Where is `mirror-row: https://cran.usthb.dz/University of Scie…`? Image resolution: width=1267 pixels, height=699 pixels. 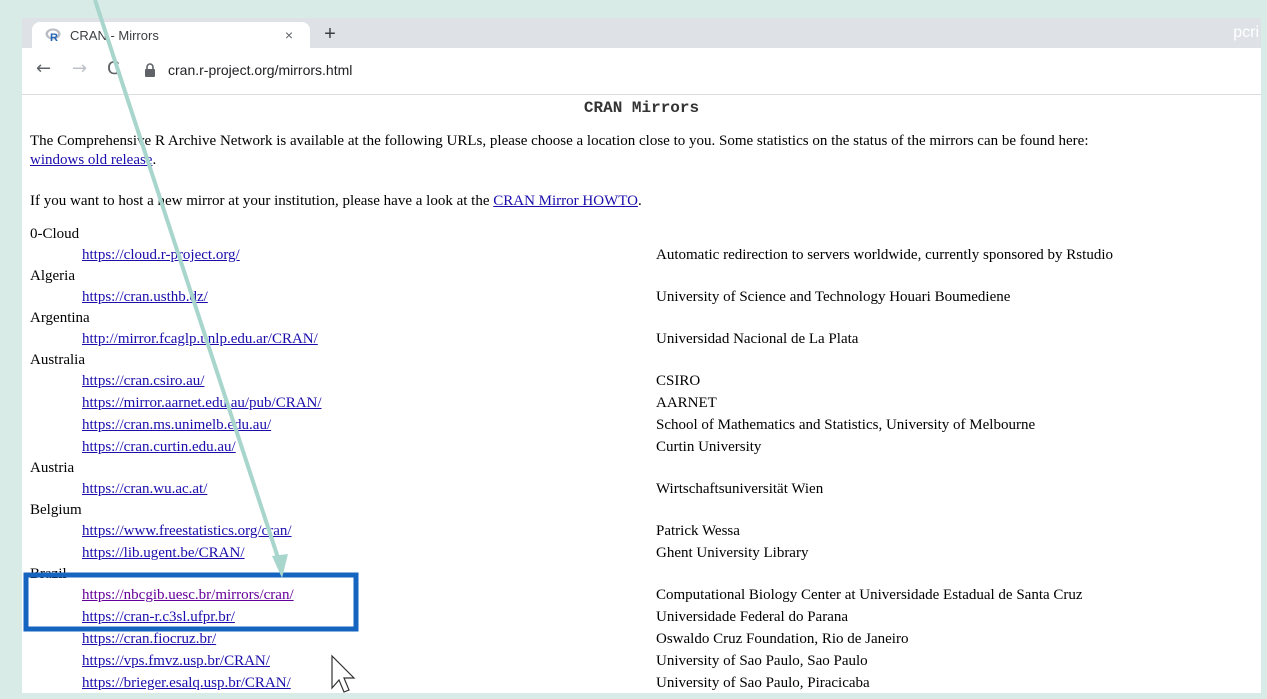 mirror-row: https://cran.usthb.dz/University of Scie… is located at coordinates (645, 297).